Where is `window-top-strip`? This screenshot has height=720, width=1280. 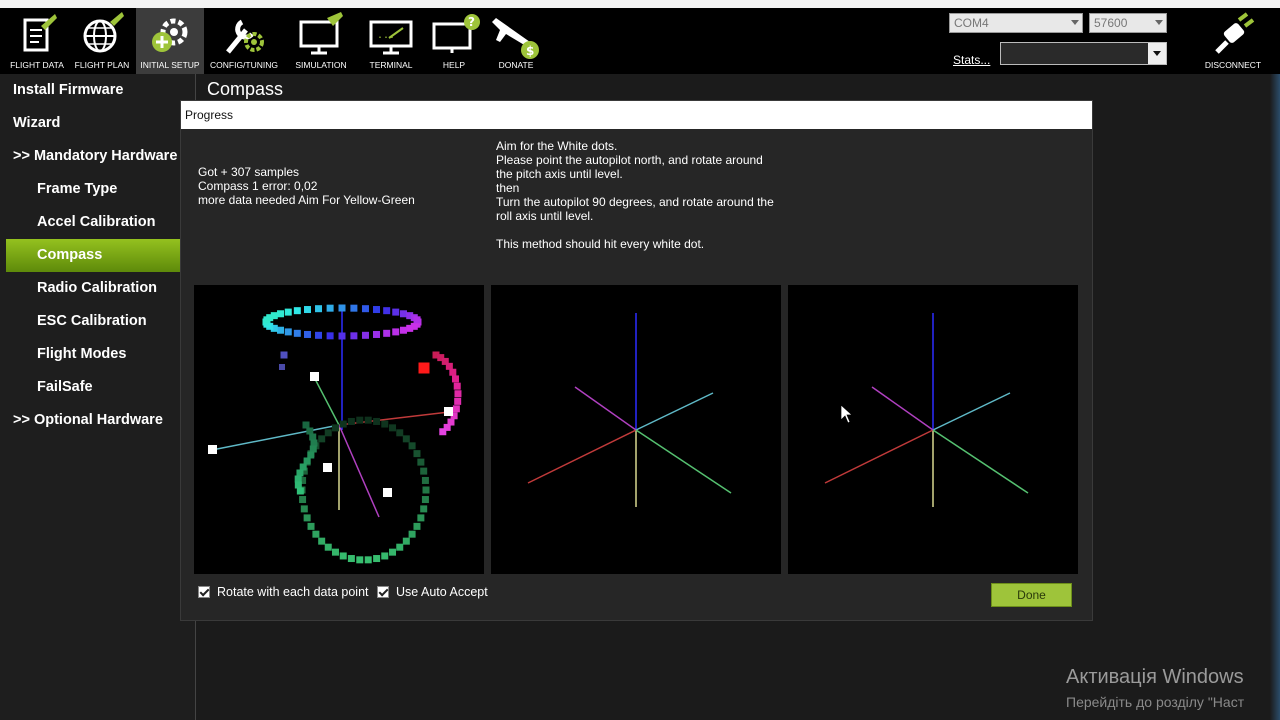 window-top-strip is located at coordinates (640, 4).